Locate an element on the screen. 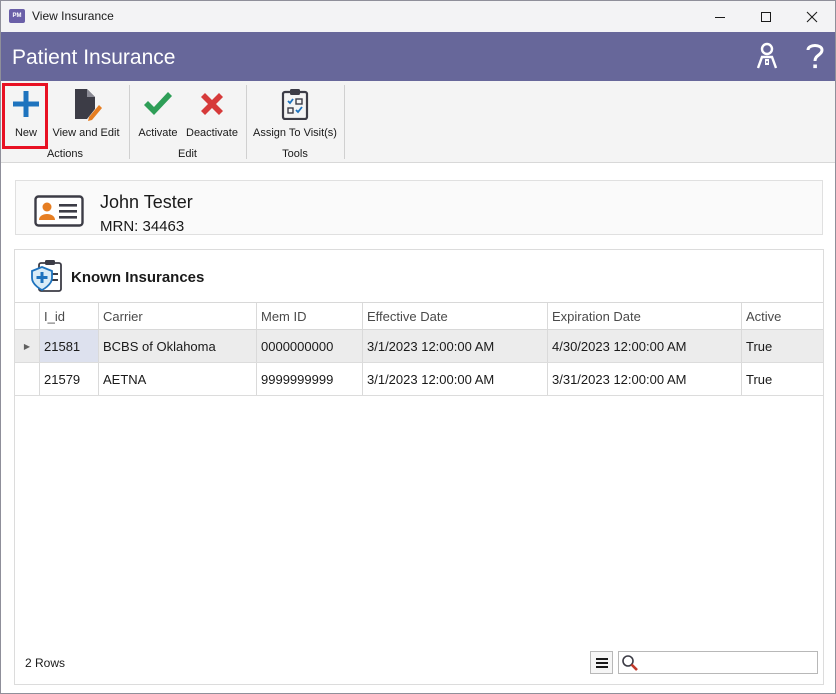  close-icon is located at coordinates (812, 16).